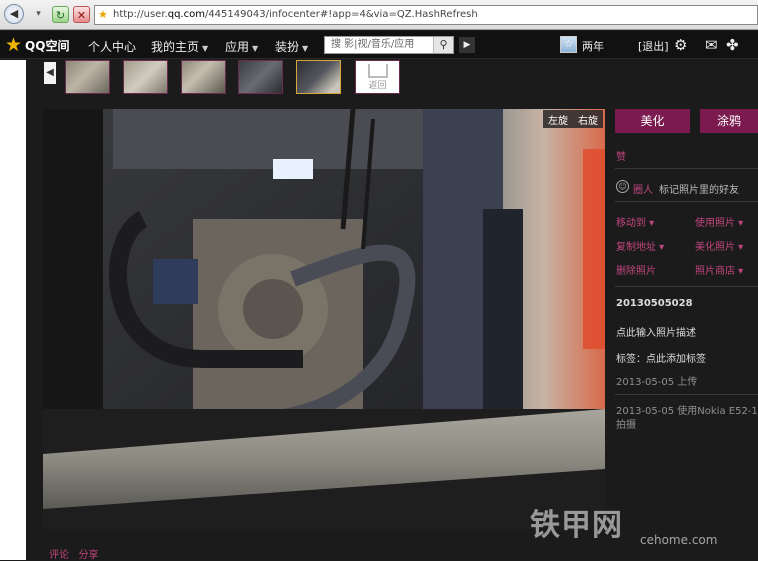 Image resolution: width=758 pixels, height=561 pixels. What do you see at coordinates (657, 382) in the screenshot?
I see `upload-date: 2013-05-05 上传` at bounding box center [657, 382].